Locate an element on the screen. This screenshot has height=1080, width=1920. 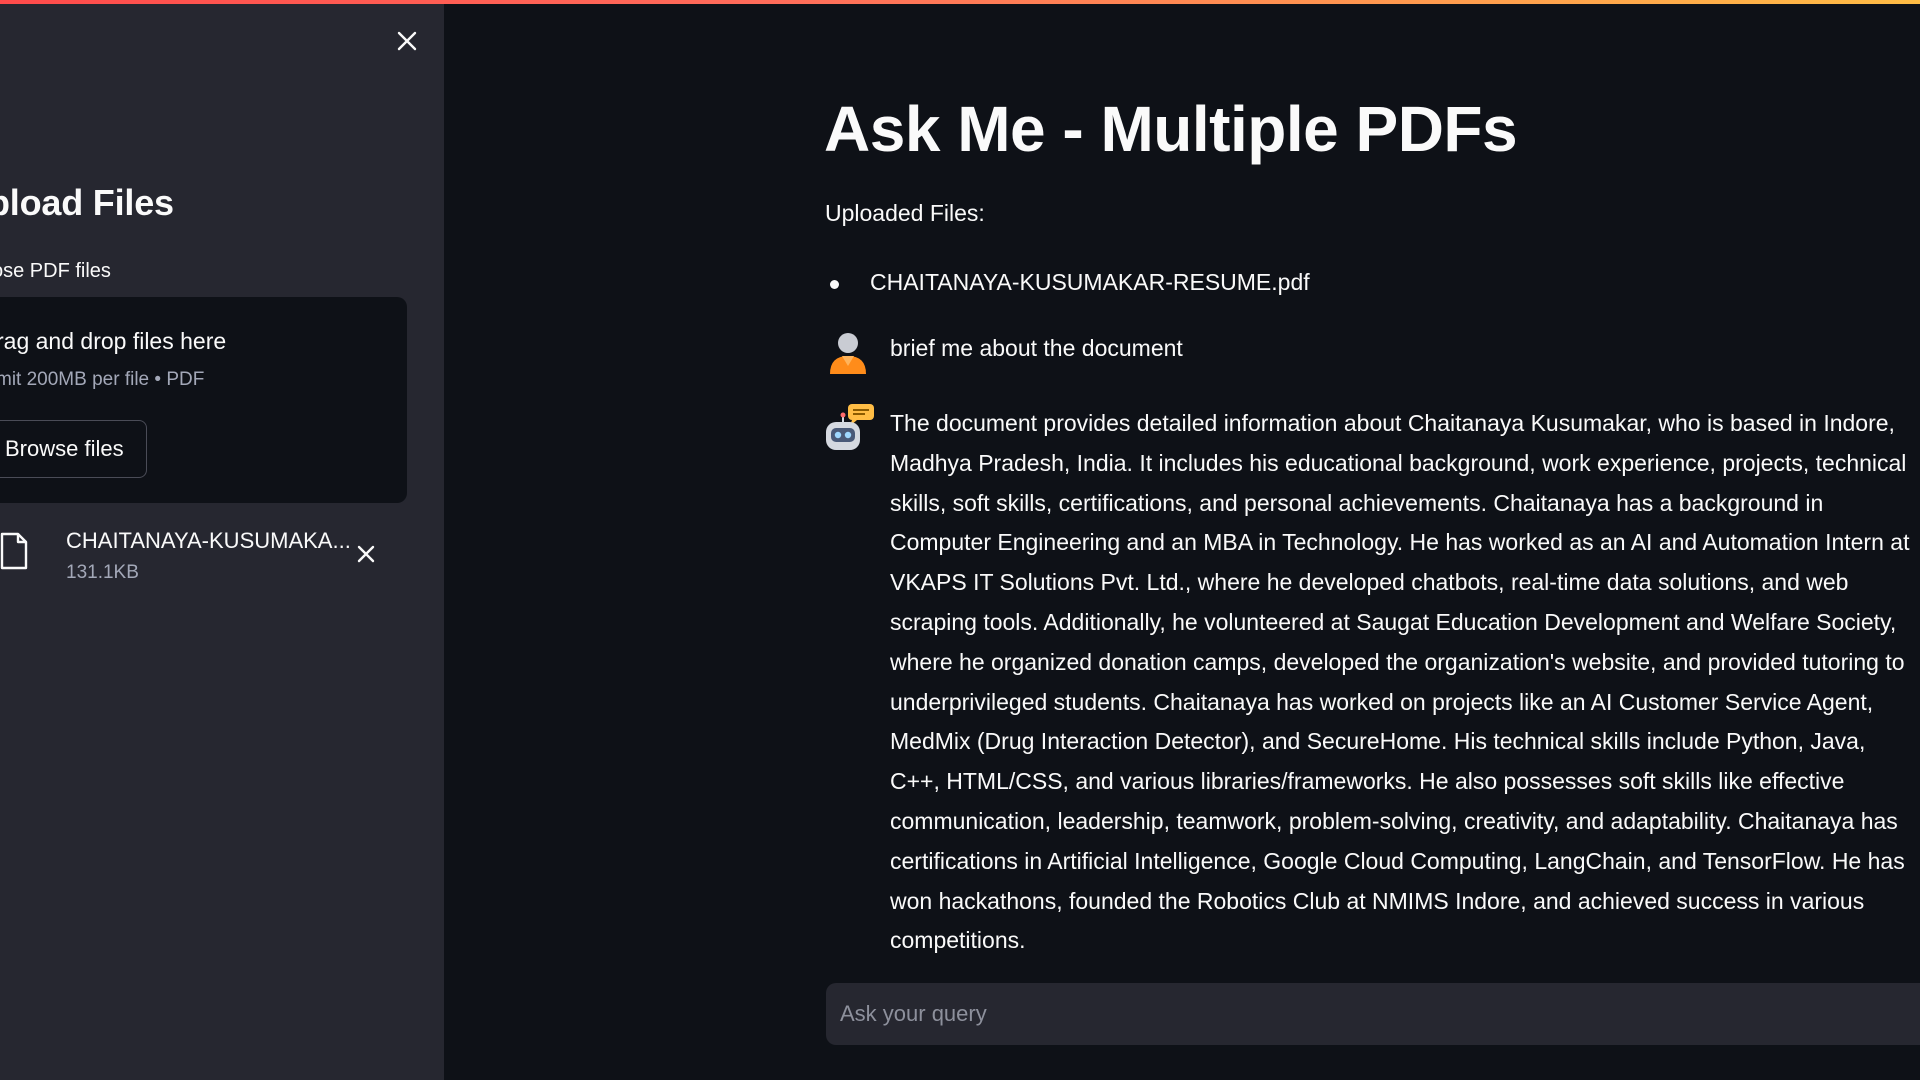
dropzone-instructions: rag and drop files here is located at coordinates (113, 341).